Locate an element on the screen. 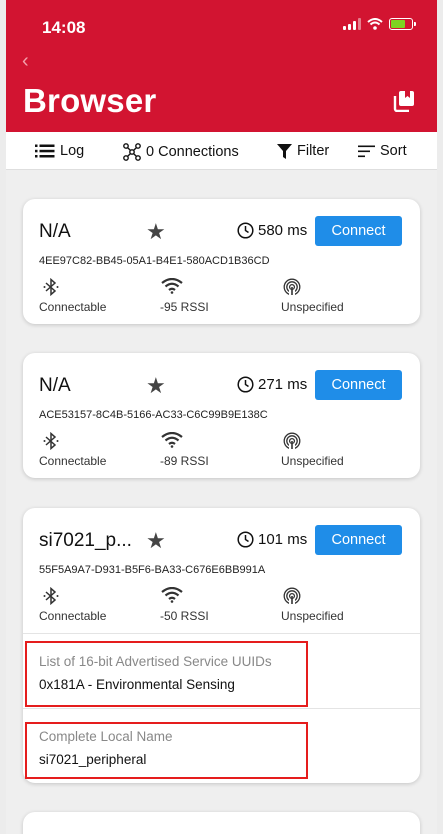 The width and height of the screenshot is (443, 834). rssi-value: -95 RSSI is located at coordinates (184, 307).